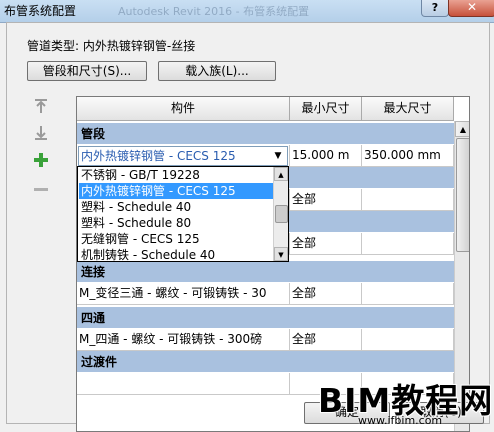 Image resolution: width=494 pixels, height=432 pixels. Describe the element at coordinates (265, 272) in the screenshot. I see `section-junctions: 连接` at that location.